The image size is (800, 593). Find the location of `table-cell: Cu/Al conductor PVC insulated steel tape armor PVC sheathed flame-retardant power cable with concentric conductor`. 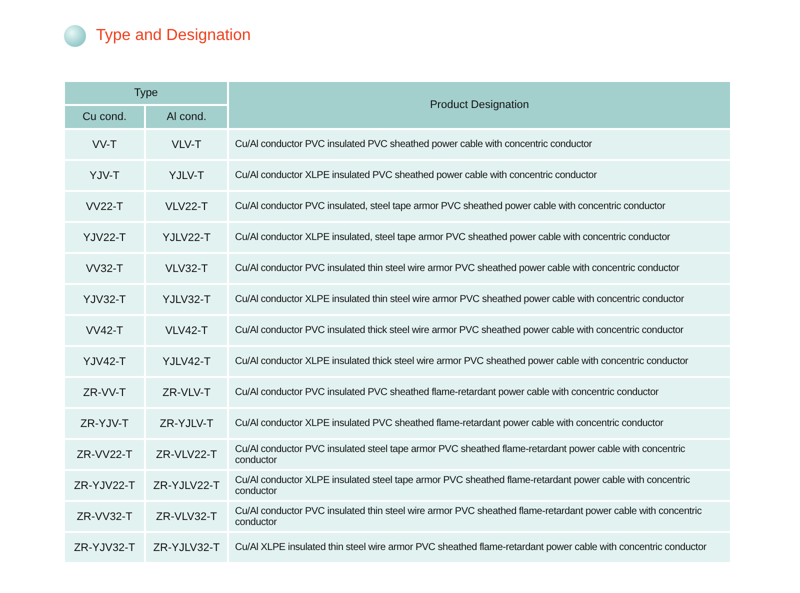

table-cell: Cu/Al conductor PVC insulated steel tape armor PVC sheathed flame-retardant power cable with concentric conductor is located at coordinates (479, 454).